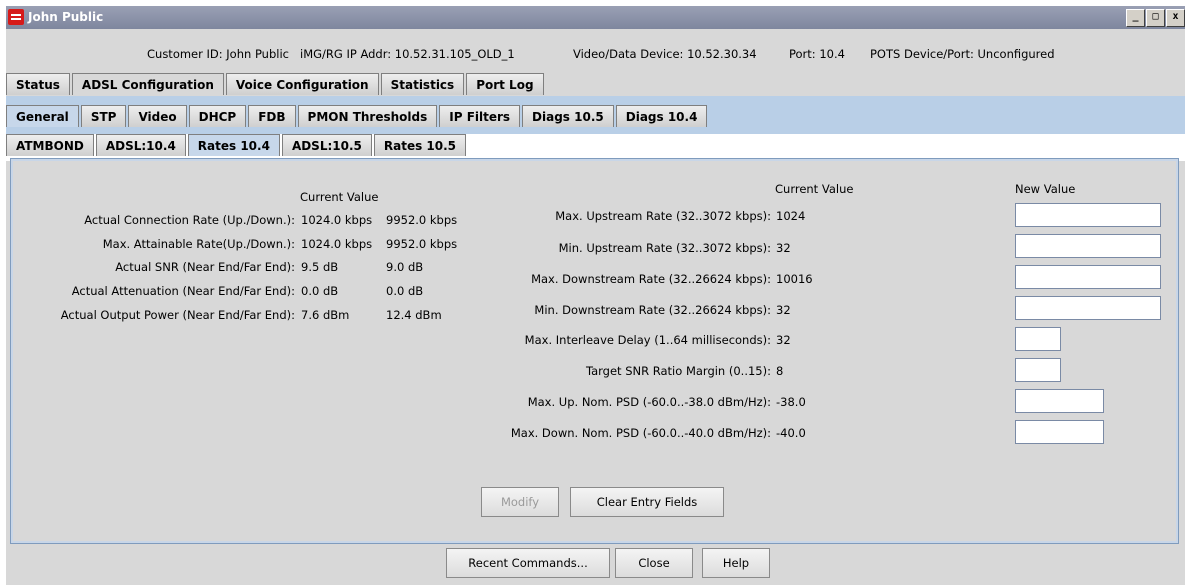 The image size is (1185, 585). What do you see at coordinates (302, 84) in the screenshot?
I see `tab-voice-configuration: Voice Configuration` at bounding box center [302, 84].